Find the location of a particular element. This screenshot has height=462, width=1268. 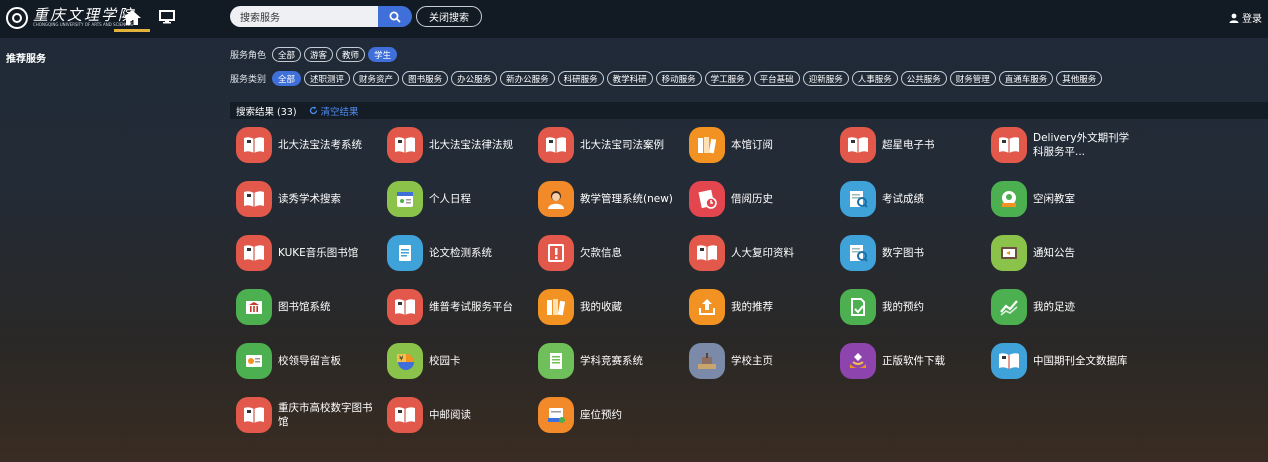

category-chip: 平台基础 is located at coordinates (776, 78).